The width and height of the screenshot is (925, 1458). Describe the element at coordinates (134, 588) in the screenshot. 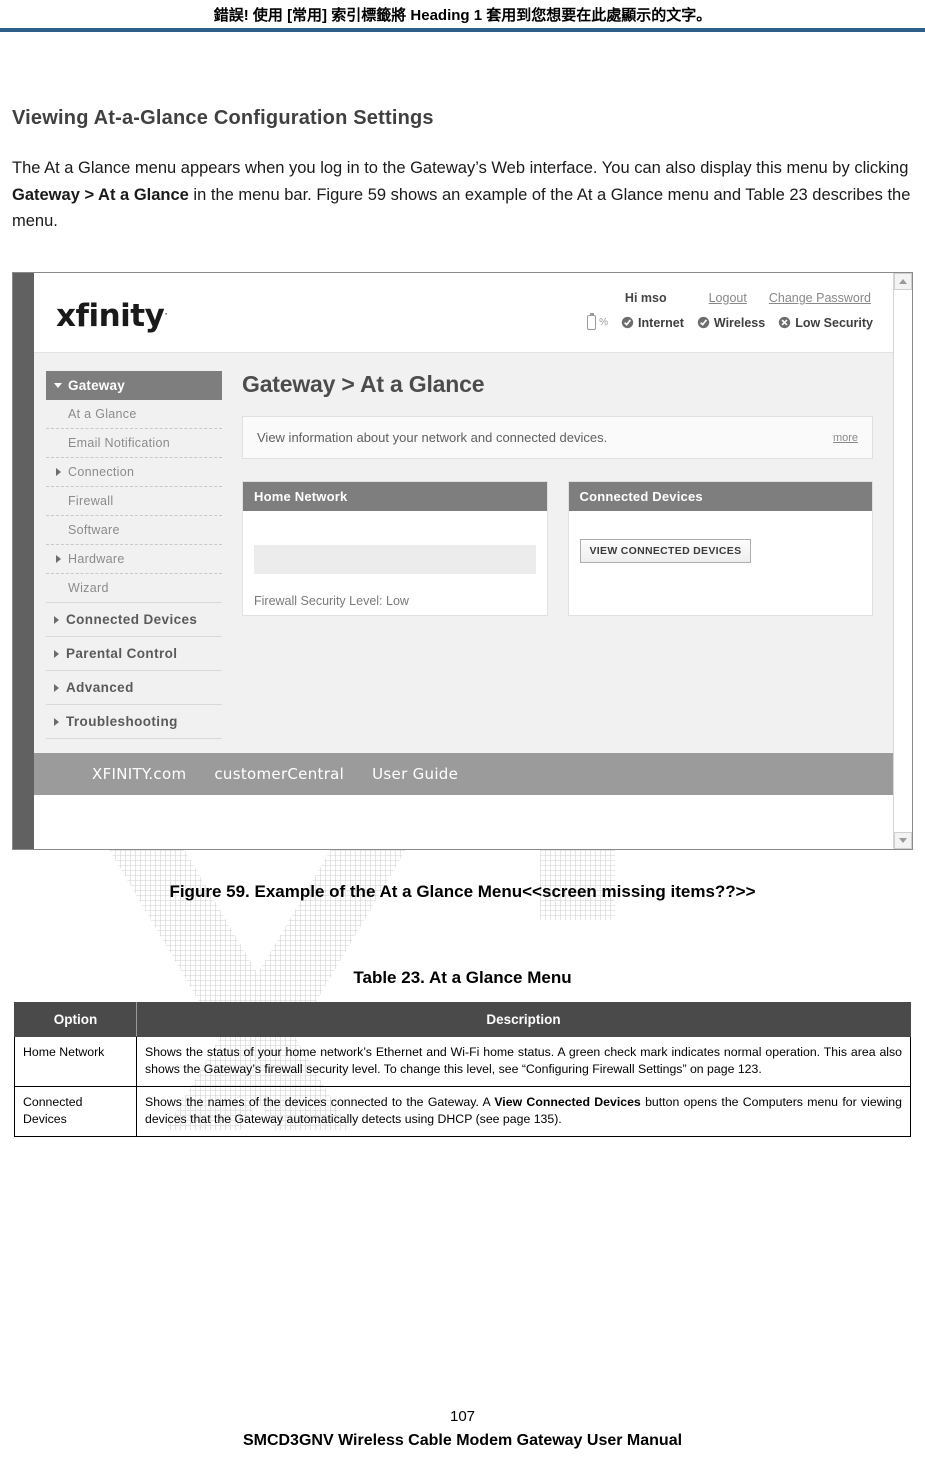

I see `sidebar-item-wizard: Wizard` at that location.